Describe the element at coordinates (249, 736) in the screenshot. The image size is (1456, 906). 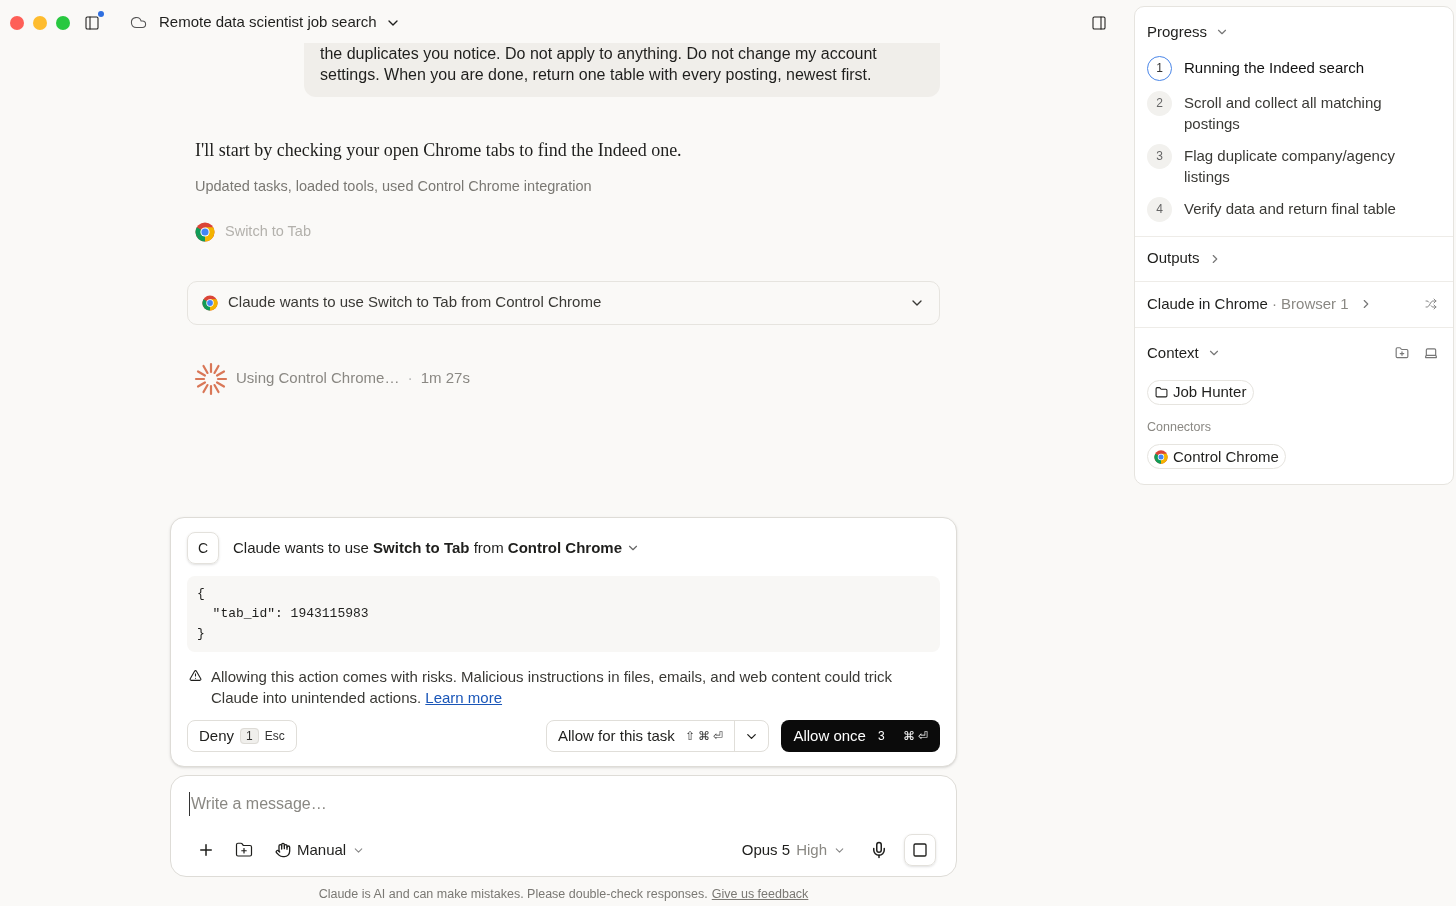
I see `key-hint: 1` at that location.